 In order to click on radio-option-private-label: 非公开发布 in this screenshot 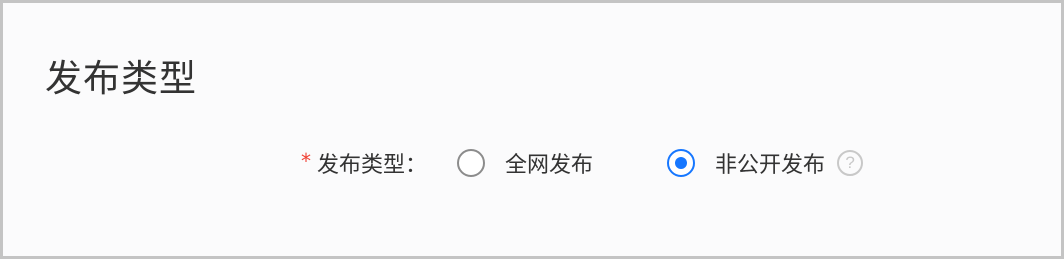, I will do `click(770, 163)`.